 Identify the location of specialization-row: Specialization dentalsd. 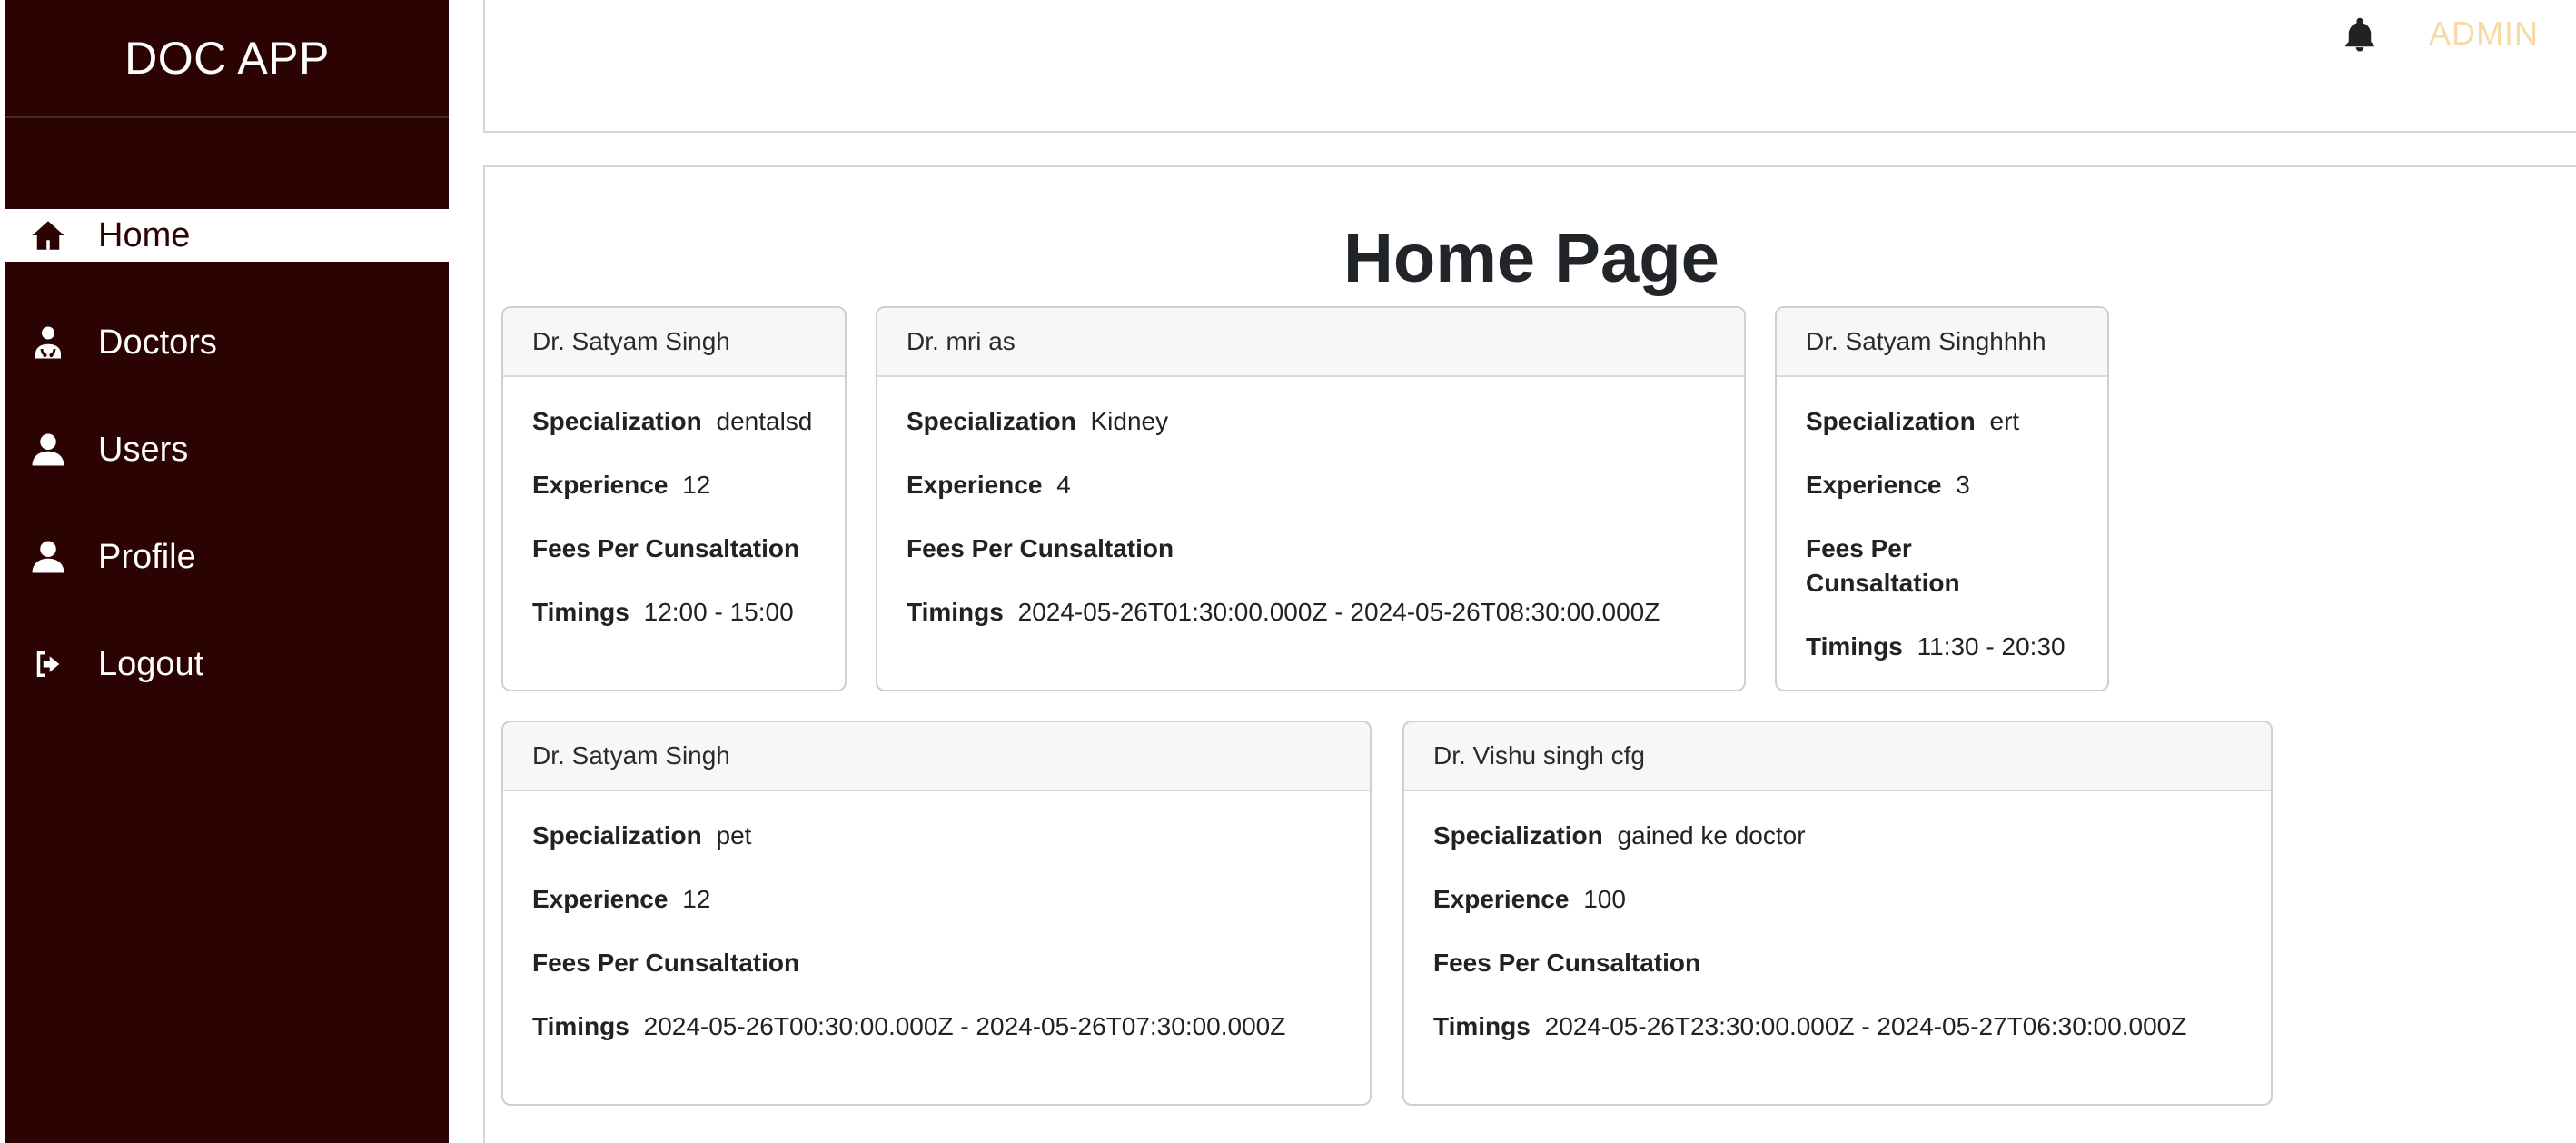
(674, 421).